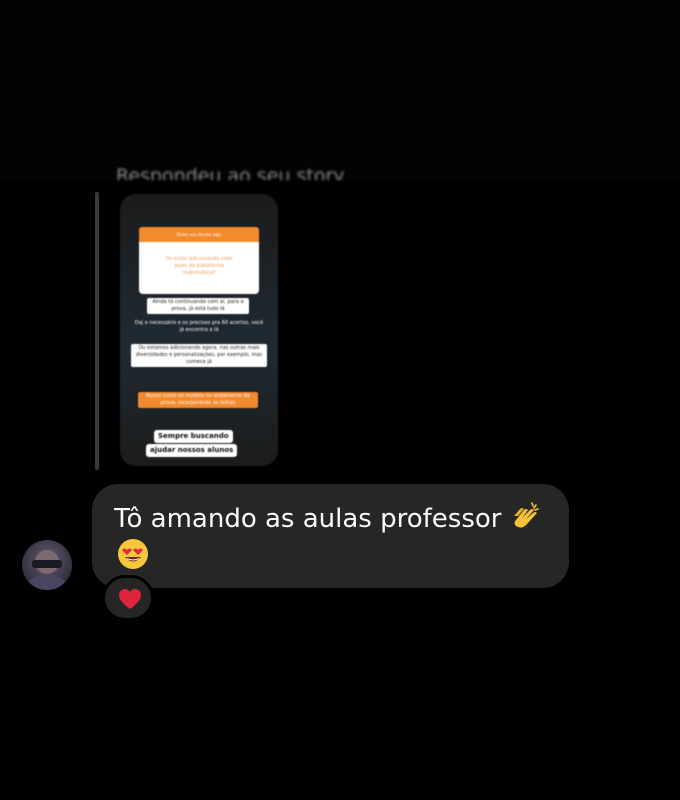 The width and height of the screenshot is (680, 800). I want to click on clap-icon, so click(526, 515).